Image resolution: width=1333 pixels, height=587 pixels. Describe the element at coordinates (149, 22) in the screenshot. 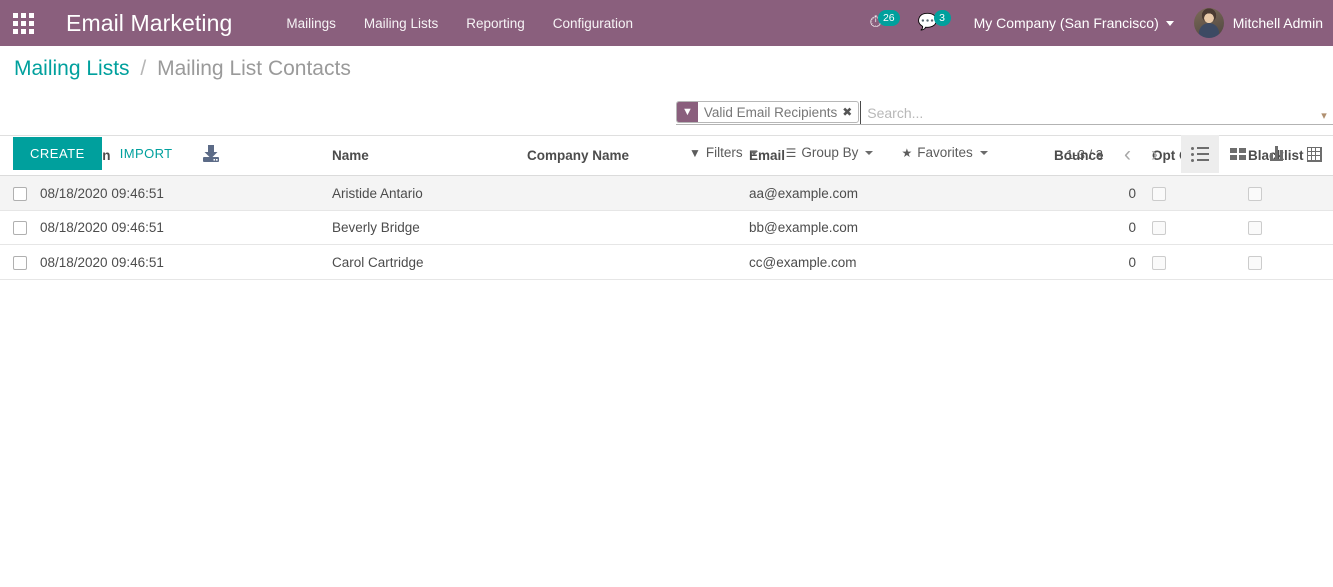

I see `app-brand-title: Email Marketing` at that location.